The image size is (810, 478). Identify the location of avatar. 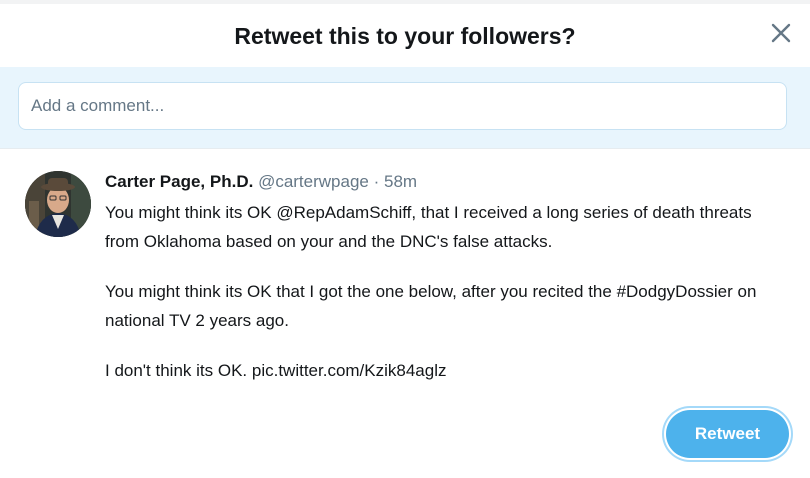
(58, 204).